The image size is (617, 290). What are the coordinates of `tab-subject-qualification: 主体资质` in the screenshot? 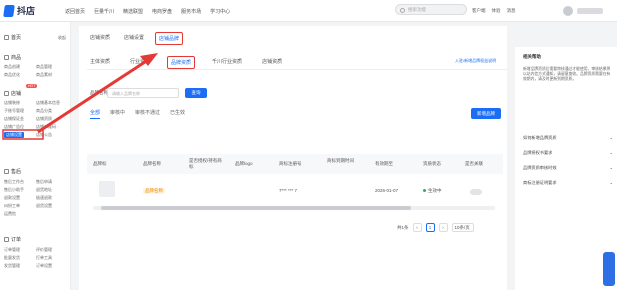 It's located at (100, 62).